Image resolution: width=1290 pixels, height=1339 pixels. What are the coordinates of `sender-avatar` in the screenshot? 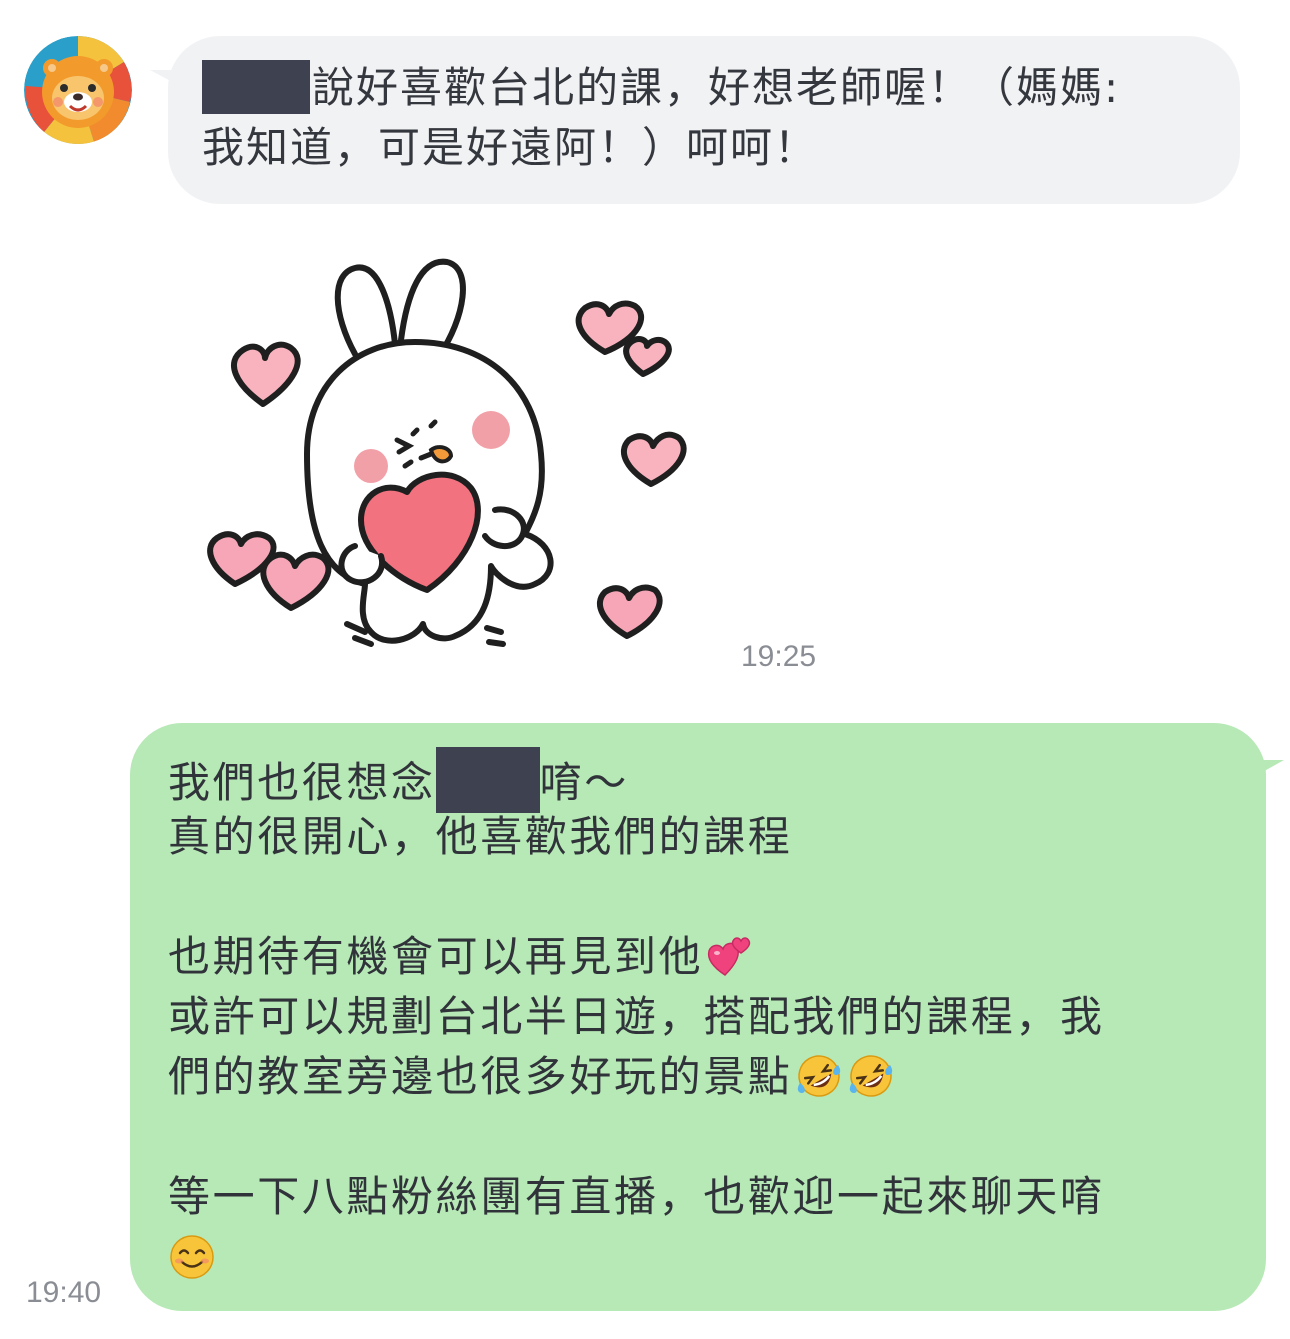 It's located at (78, 90).